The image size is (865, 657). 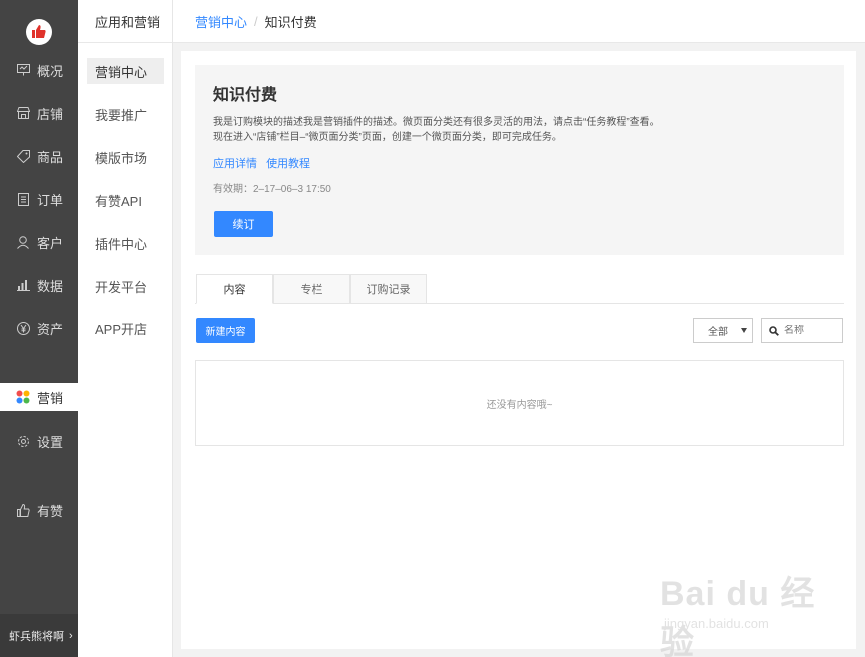 I want to click on subnav-item-promote: 我要推广, so click(x=125, y=114).